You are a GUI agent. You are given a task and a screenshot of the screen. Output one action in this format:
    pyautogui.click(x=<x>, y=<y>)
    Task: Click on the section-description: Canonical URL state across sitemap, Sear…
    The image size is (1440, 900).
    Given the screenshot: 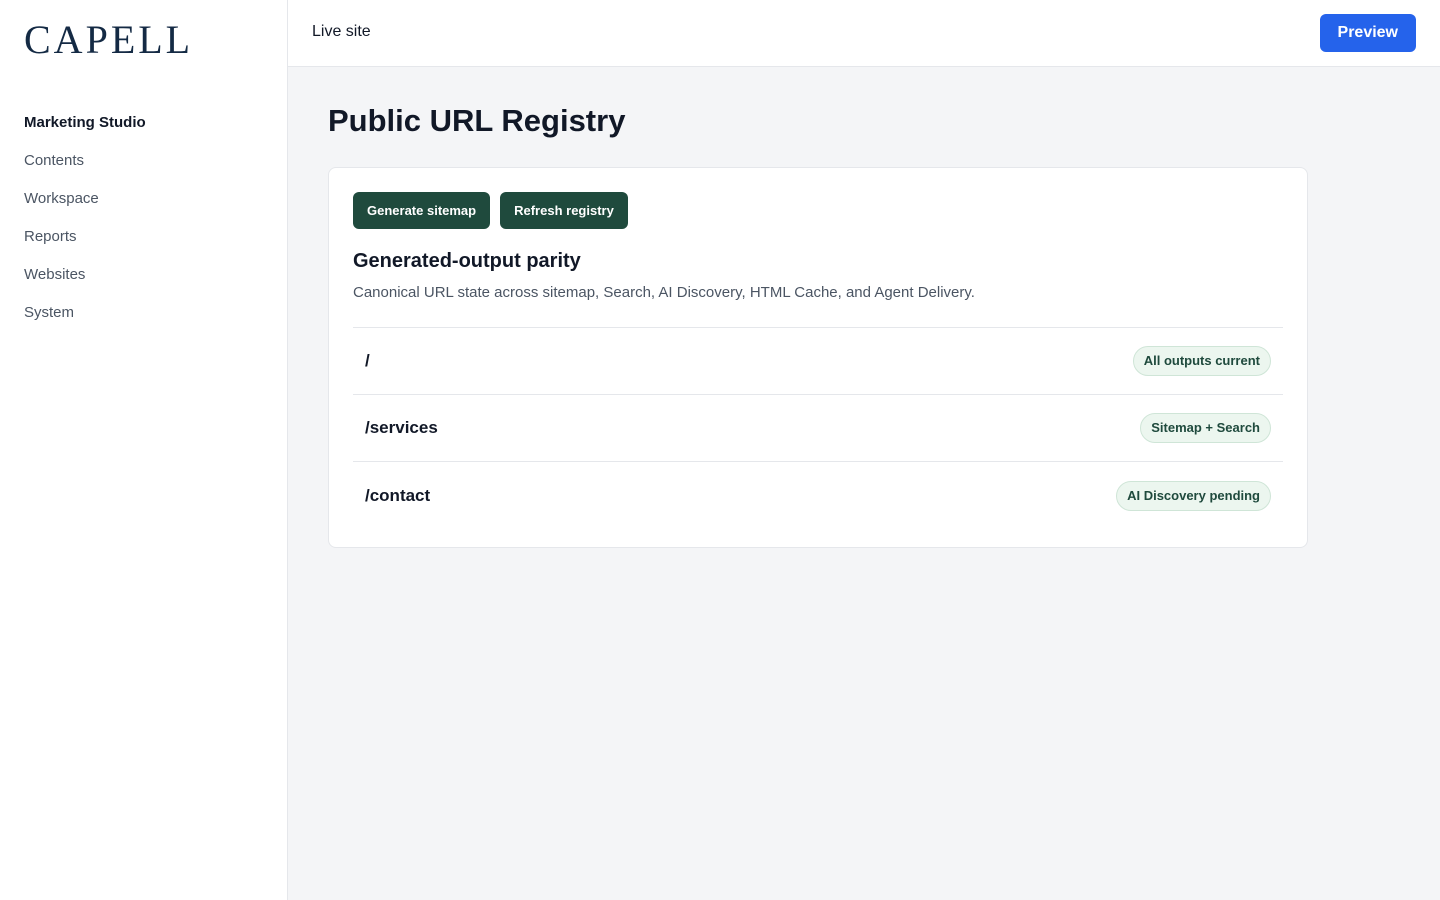 What is the action you would take?
    pyautogui.click(x=664, y=292)
    